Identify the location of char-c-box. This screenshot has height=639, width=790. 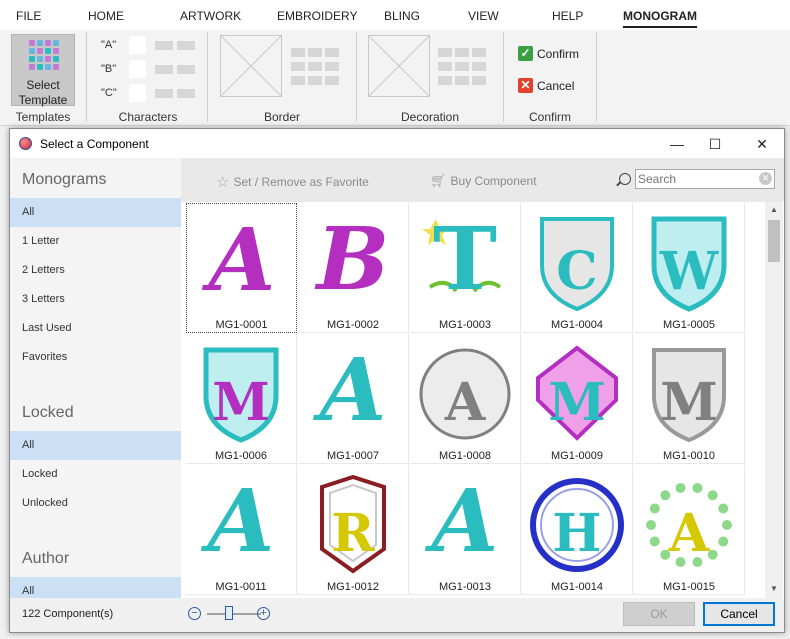
(137, 93).